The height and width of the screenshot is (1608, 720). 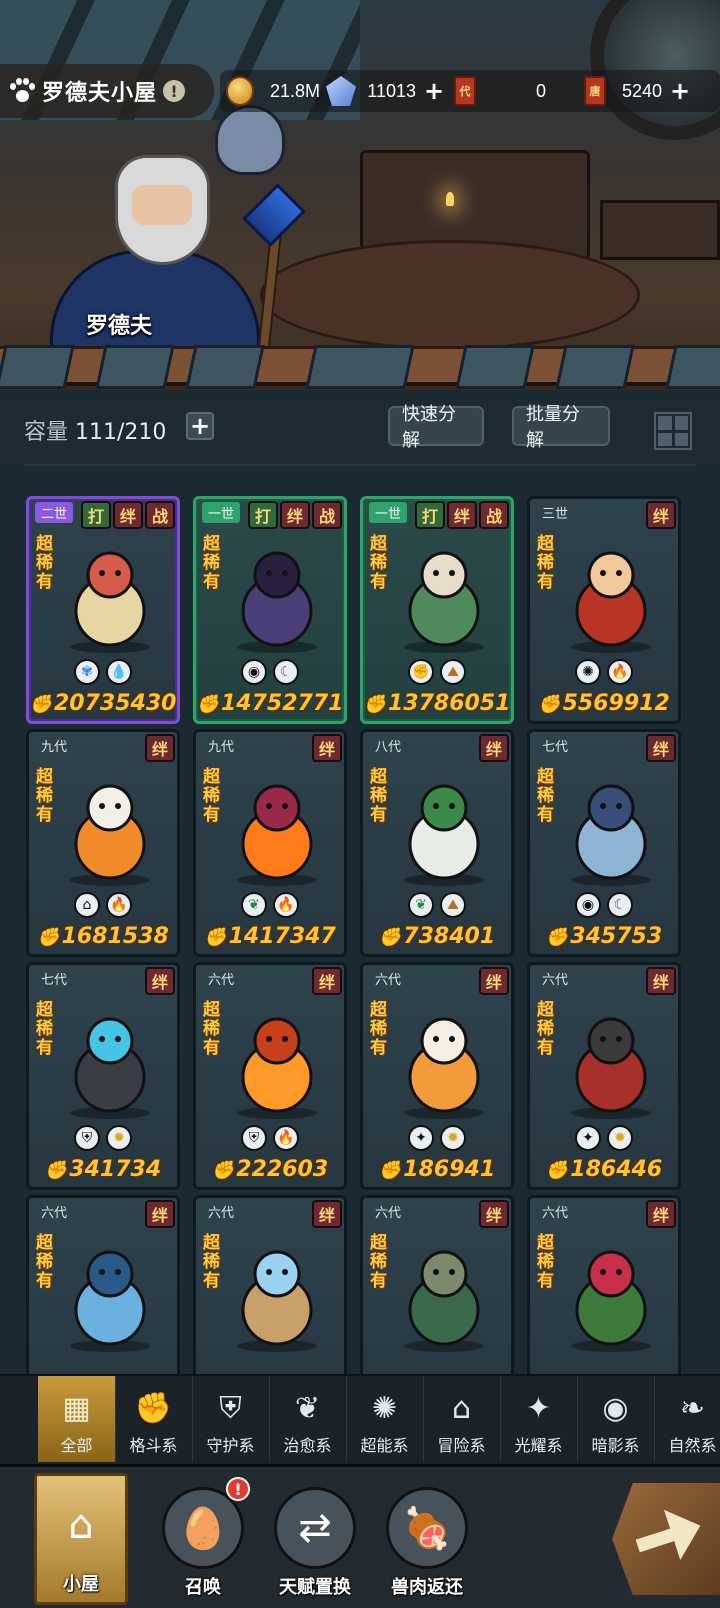 I want to click on category-tab: ✊ 格斗系, so click(x=154, y=1419).